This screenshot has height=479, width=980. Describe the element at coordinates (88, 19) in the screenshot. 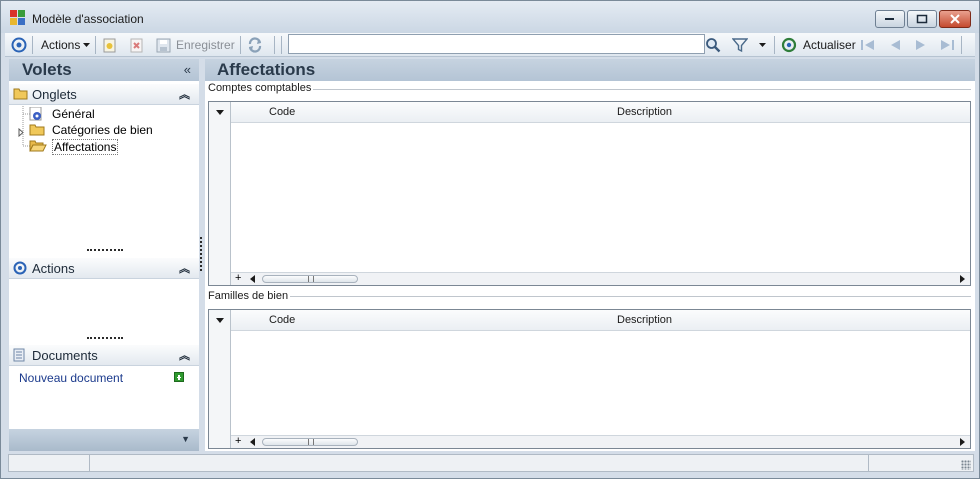

I see `window-title: Modèle d'association` at that location.